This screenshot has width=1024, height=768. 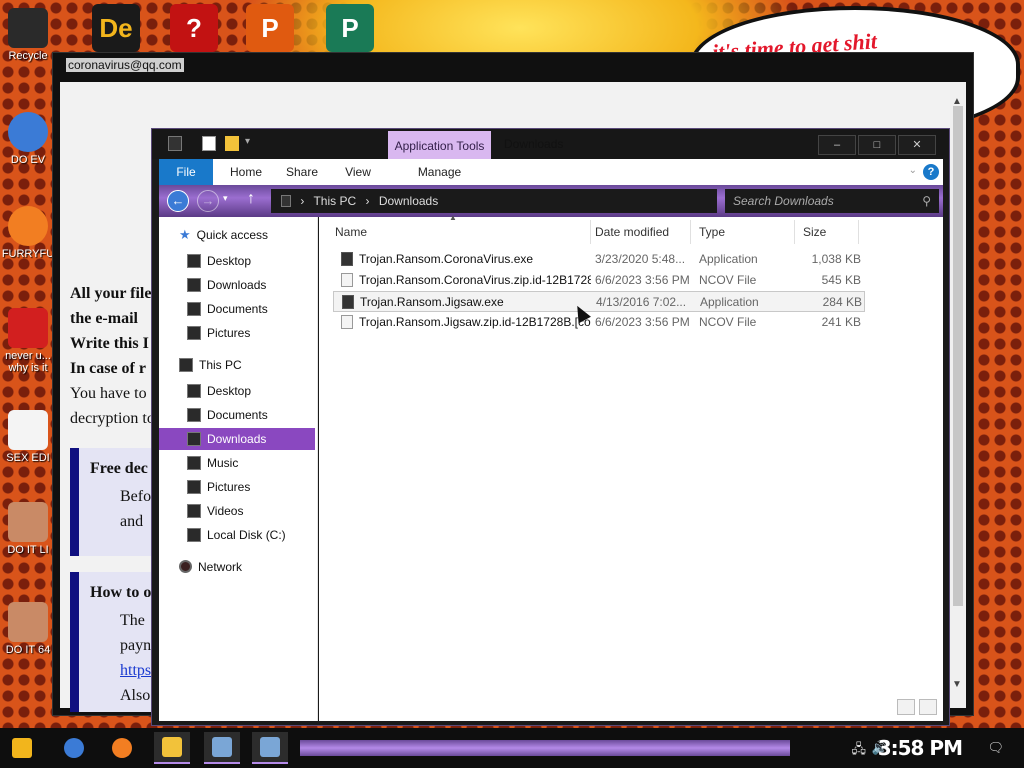 I want to click on sidebar-item-local-disk-c: Local Disk (C:), so click(x=236, y=535).